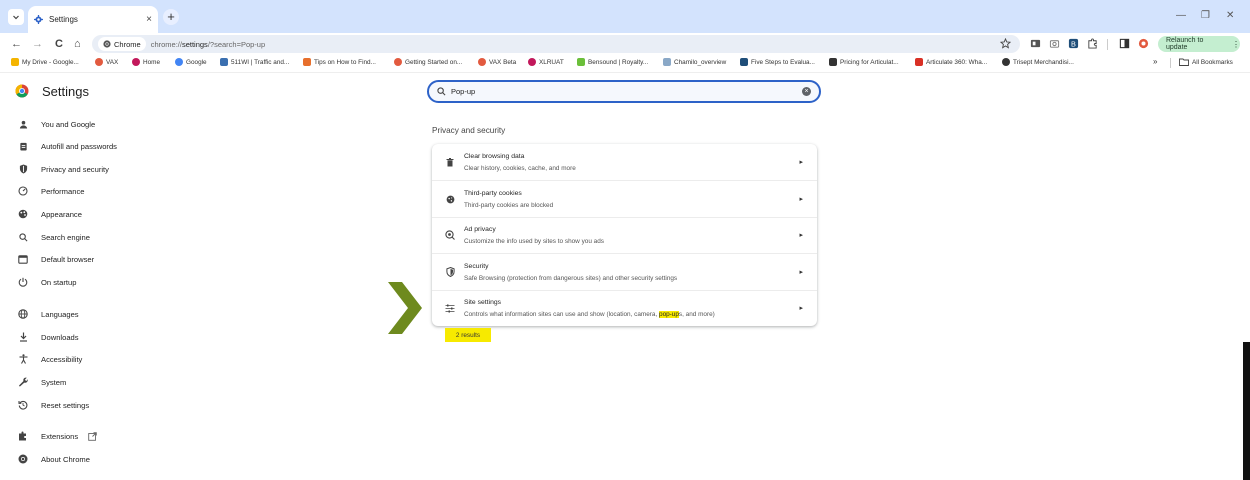 Image resolution: width=1250 pixels, height=480 pixels. I want to click on drive-icon, so click(15, 62).